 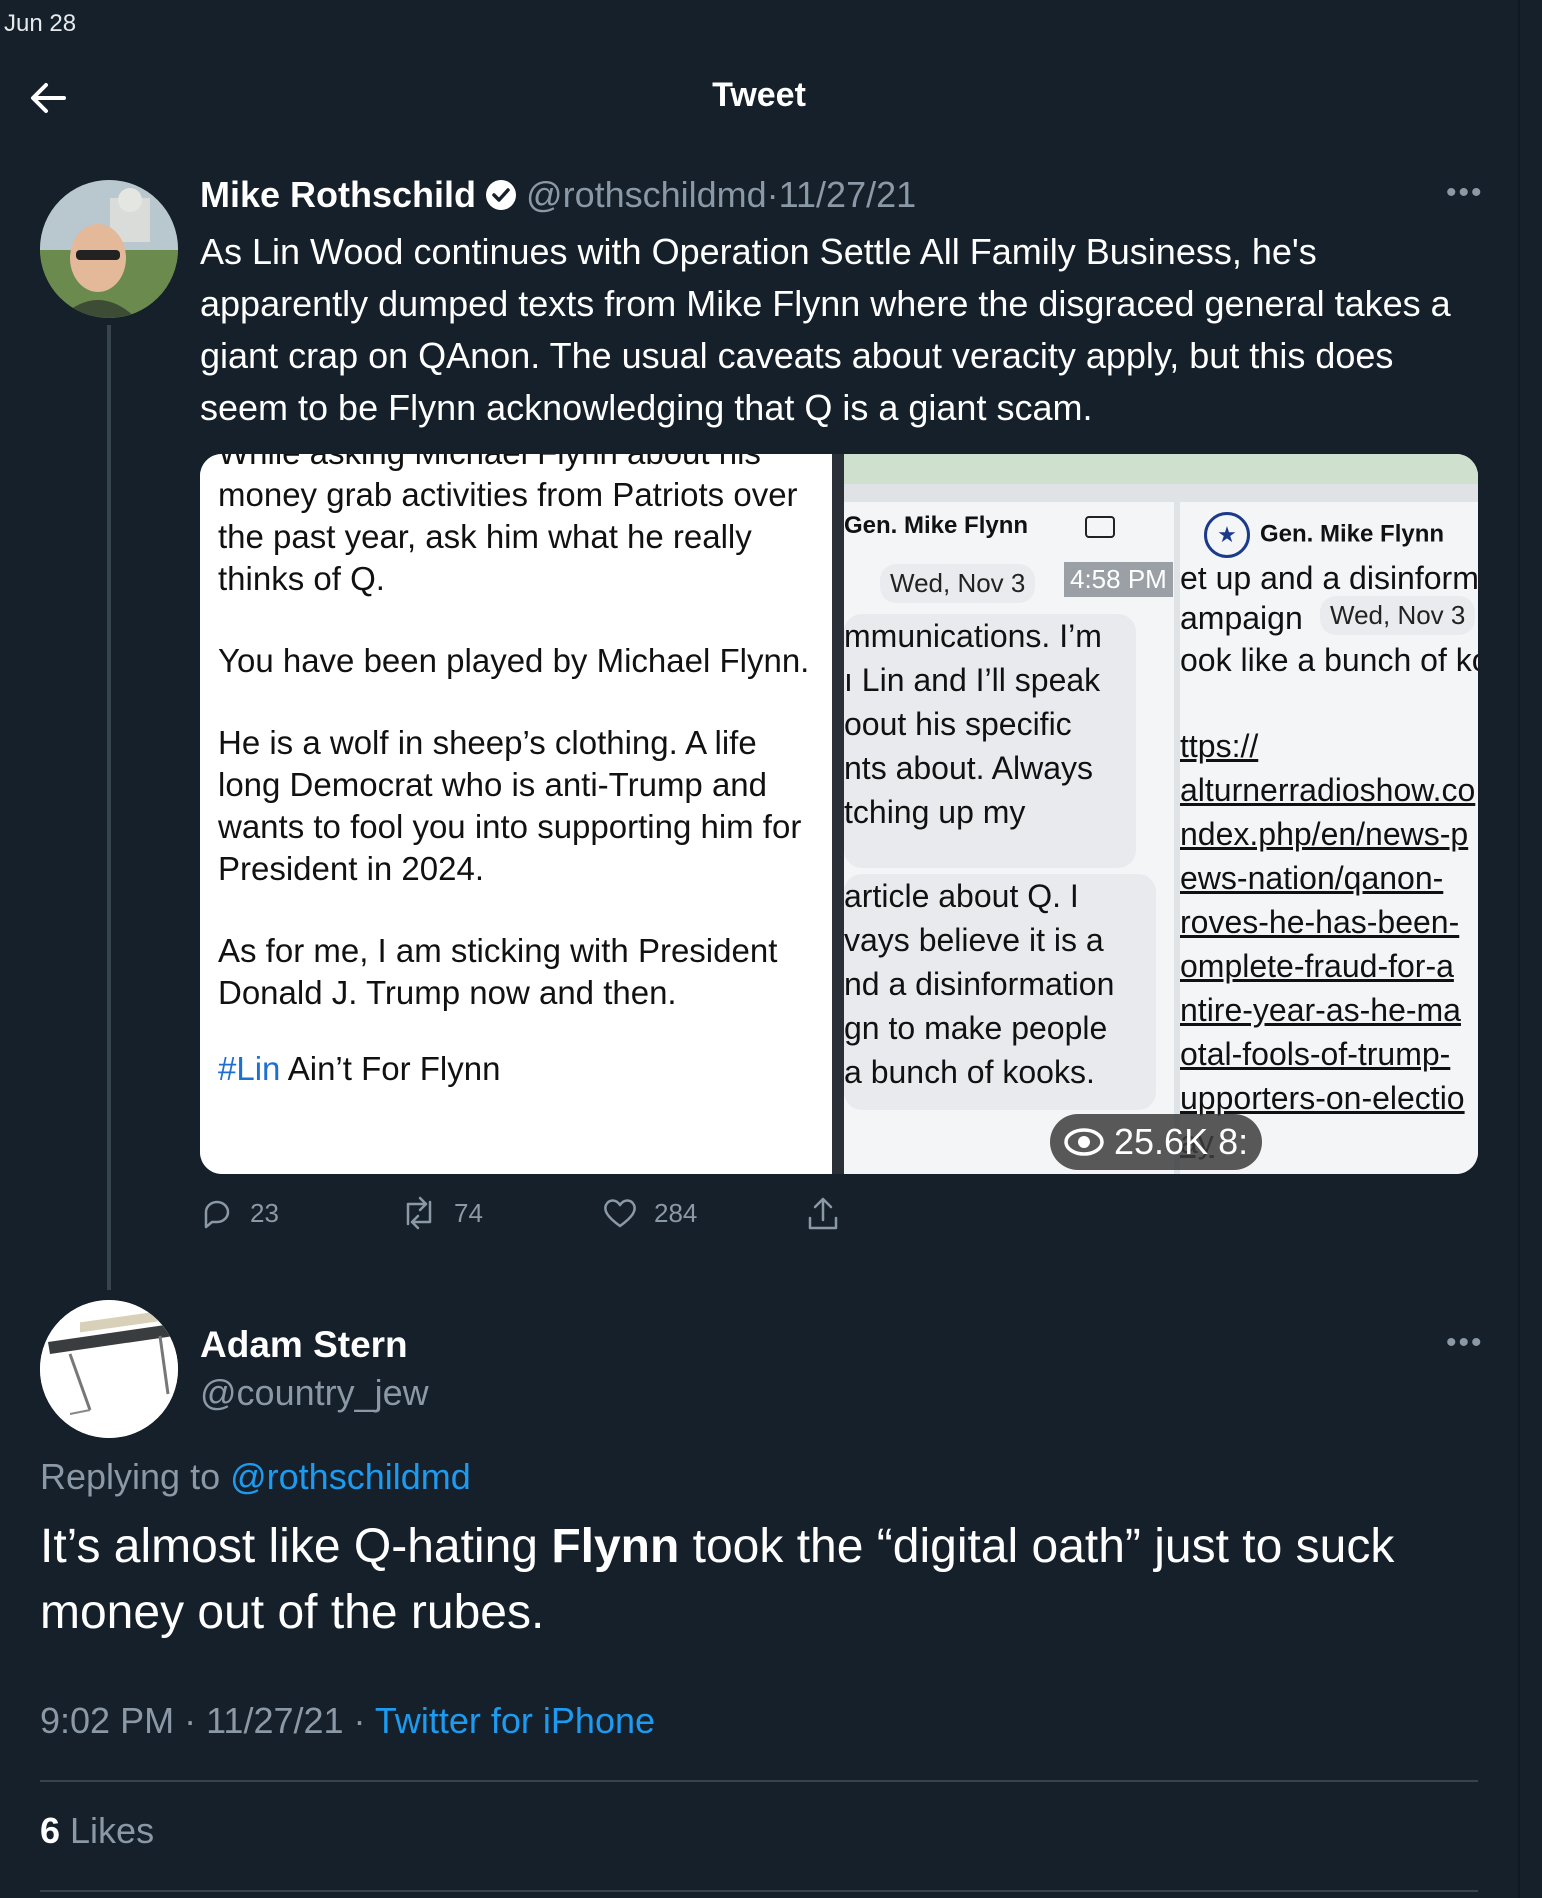 I want to click on bubble-line: mmunications. I’m, so click(x=973, y=636).